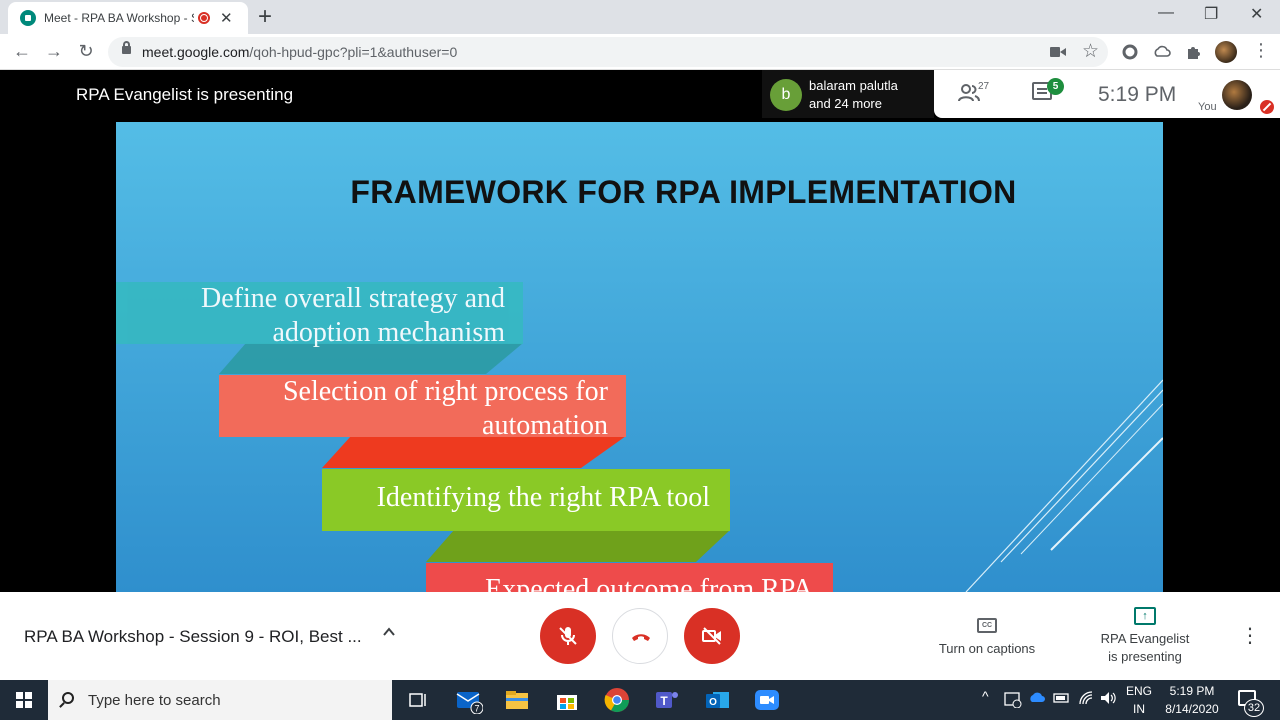 The height and width of the screenshot is (720, 1280). What do you see at coordinates (1192, 700) in the screenshot?
I see `taskbar-clock: 5:19 PM 8/14/2020` at bounding box center [1192, 700].